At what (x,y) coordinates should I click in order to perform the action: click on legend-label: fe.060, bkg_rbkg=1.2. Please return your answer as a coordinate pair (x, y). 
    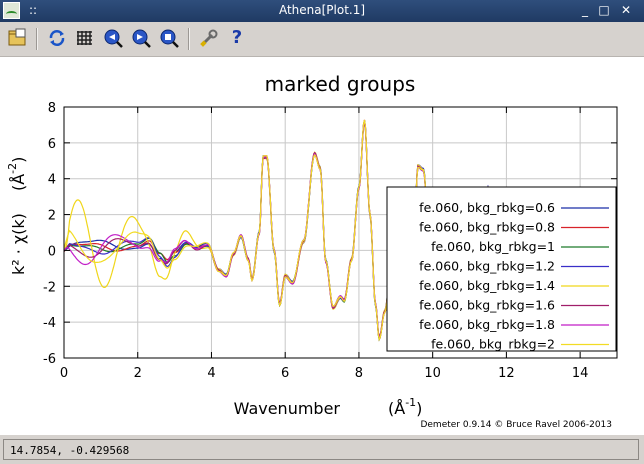
    Looking at the image, I should click on (487, 266).